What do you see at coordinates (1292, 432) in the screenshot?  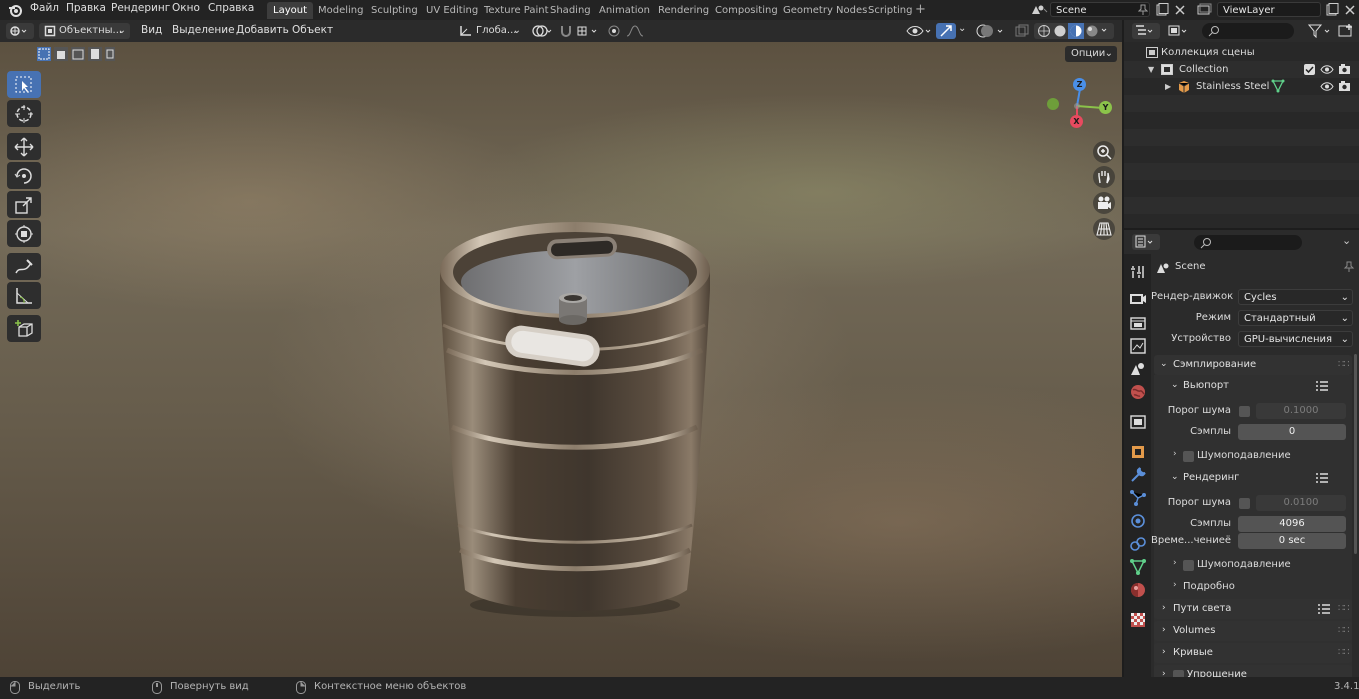 I see `viewport-samples-field: 0` at bounding box center [1292, 432].